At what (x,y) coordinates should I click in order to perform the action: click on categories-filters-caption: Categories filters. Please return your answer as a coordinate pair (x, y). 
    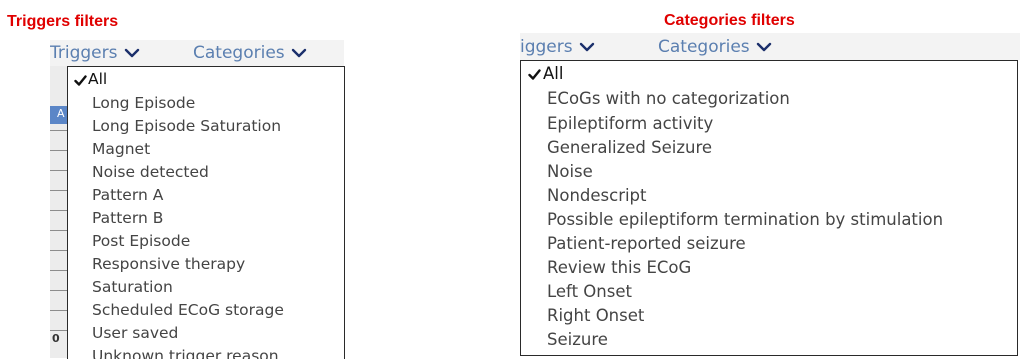
    Looking at the image, I should click on (729, 20).